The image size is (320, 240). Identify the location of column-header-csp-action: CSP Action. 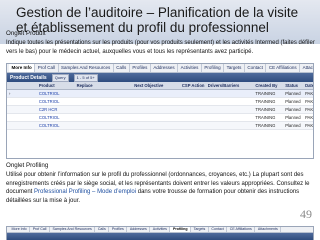
(193, 85).